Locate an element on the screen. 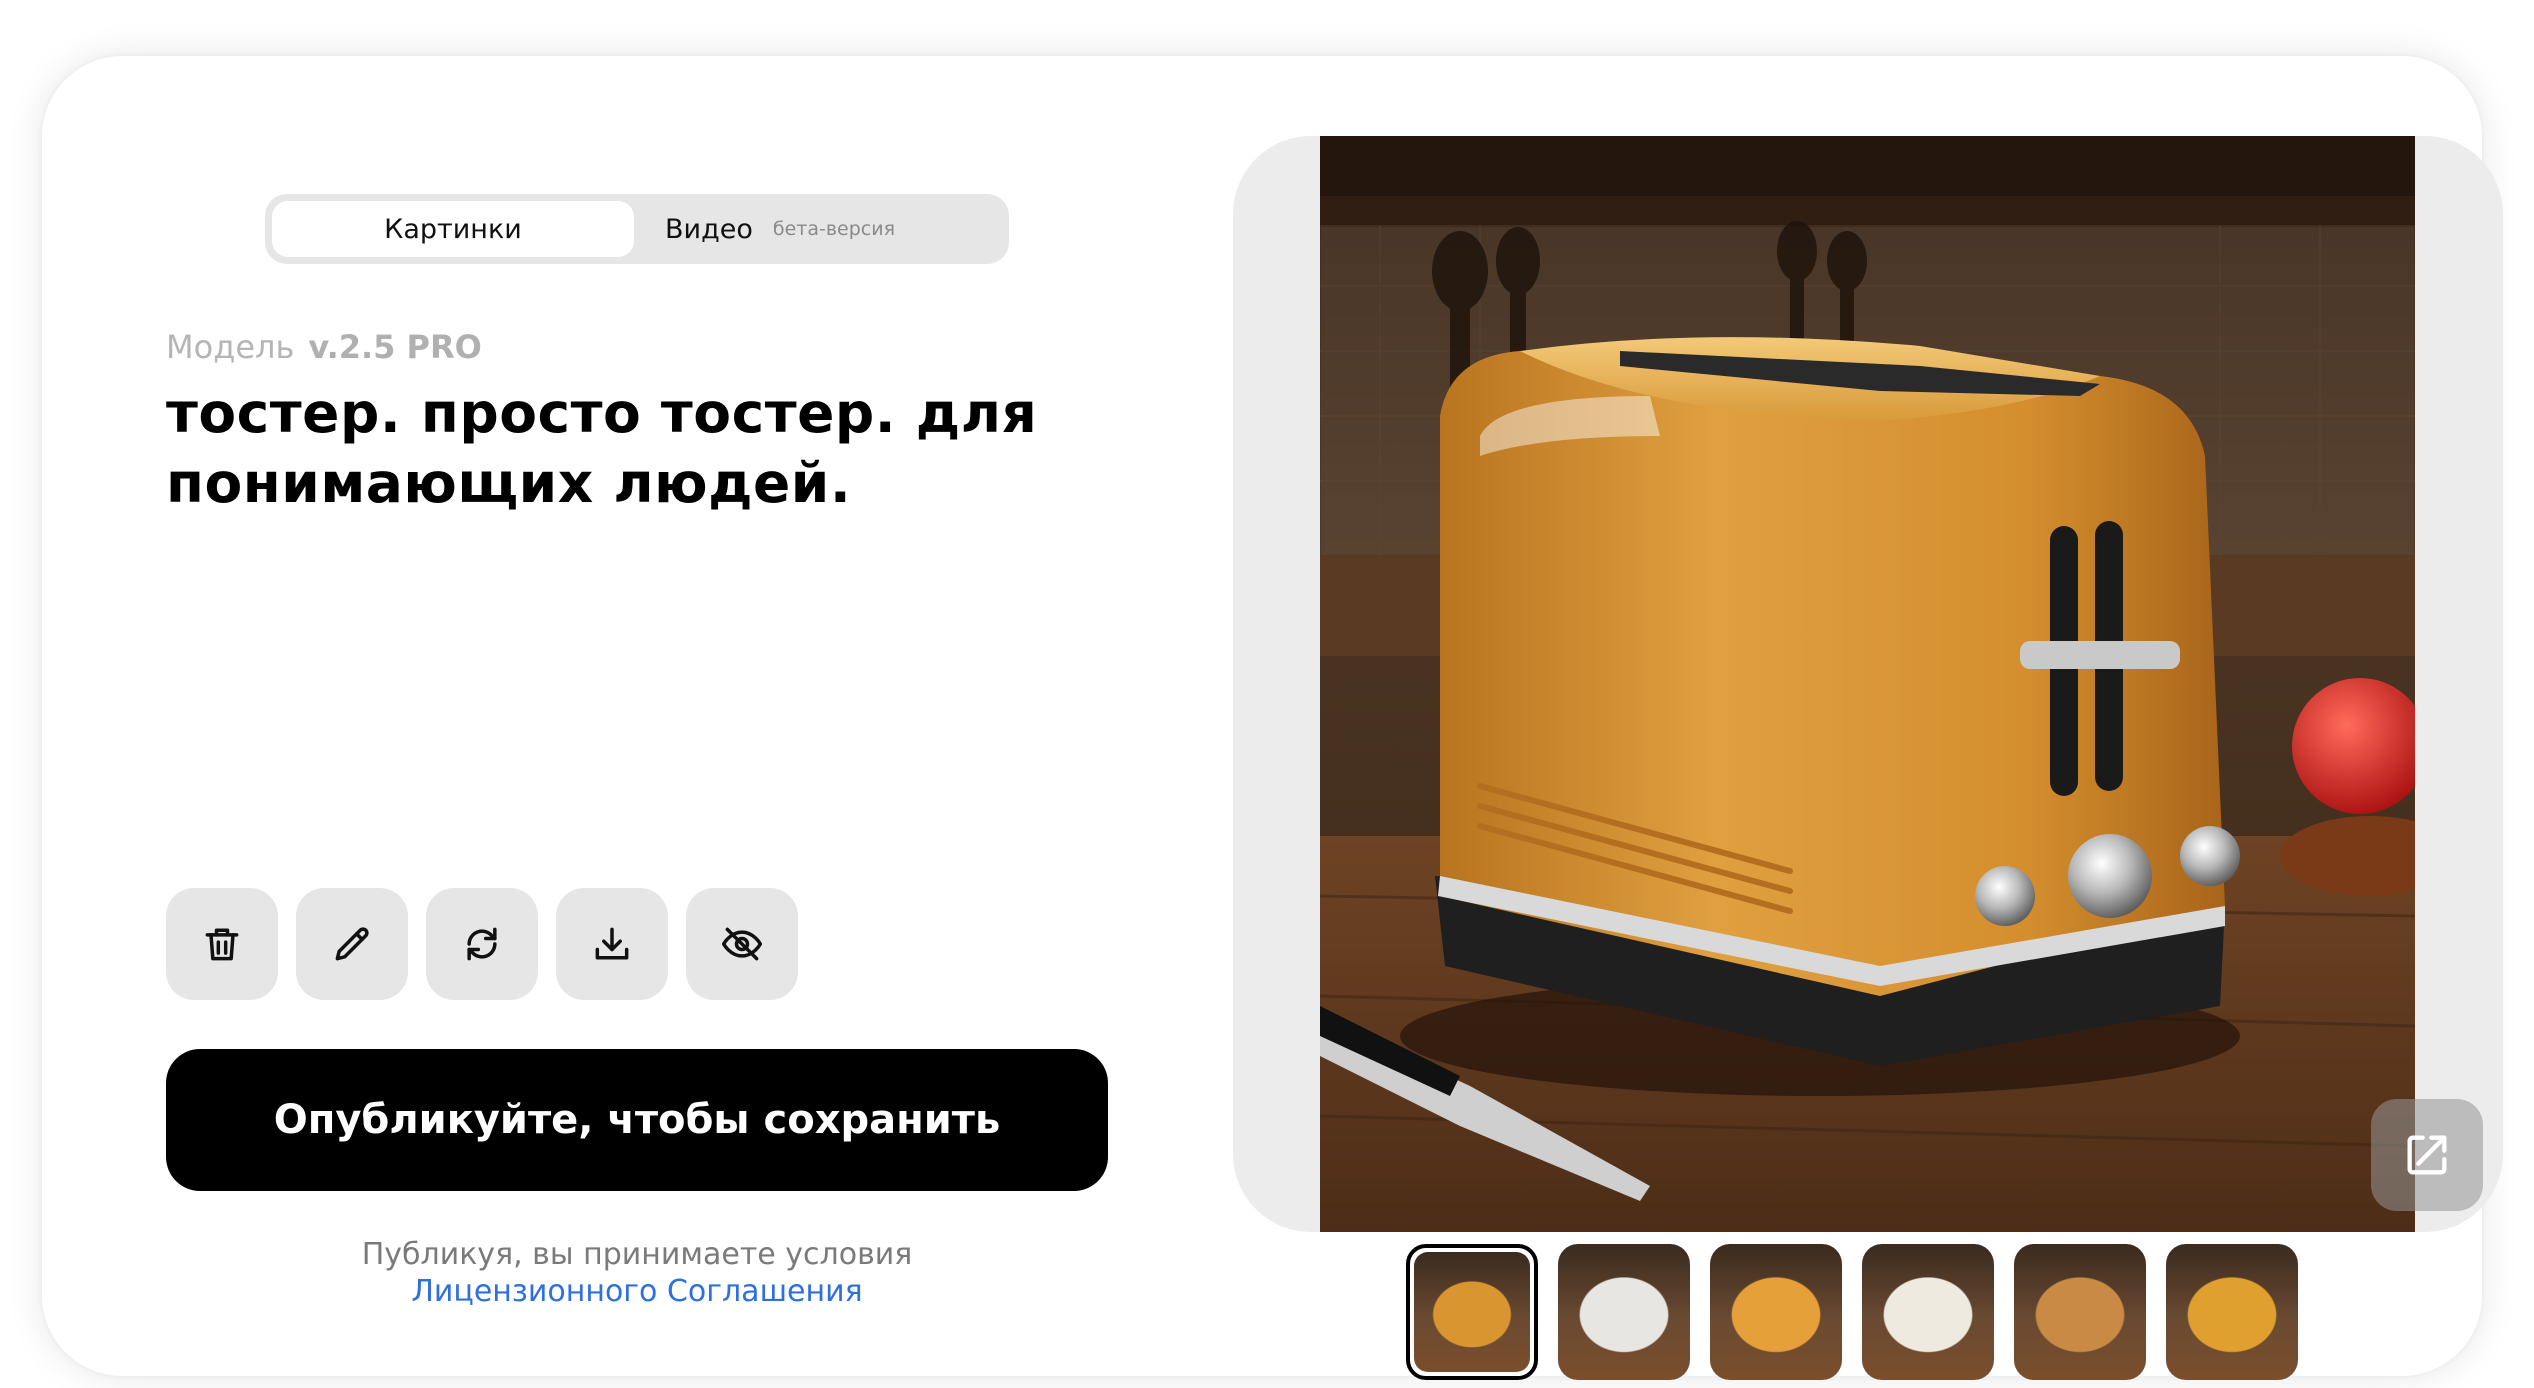 This screenshot has width=2534, height=1388. license-agreement-link: Лицензионного Соглашения is located at coordinates (637, 1291).